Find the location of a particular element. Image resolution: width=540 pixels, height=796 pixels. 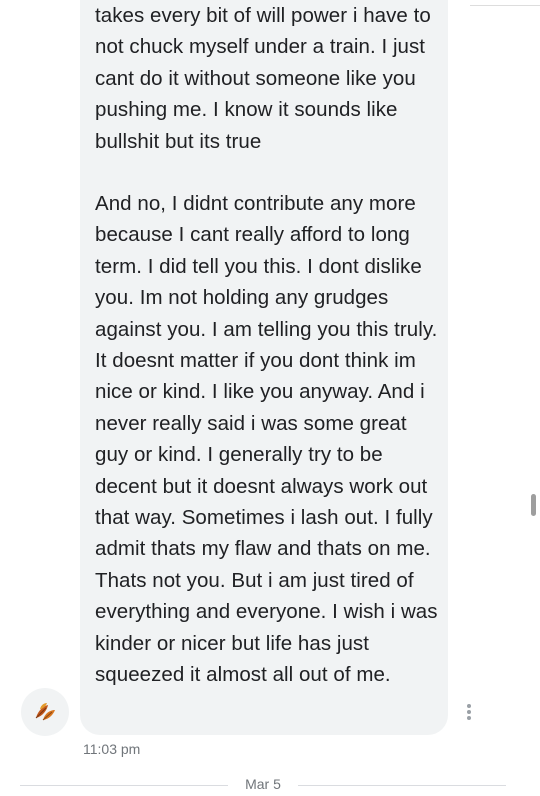

autumn-leaves-icon is located at coordinates (45, 712).